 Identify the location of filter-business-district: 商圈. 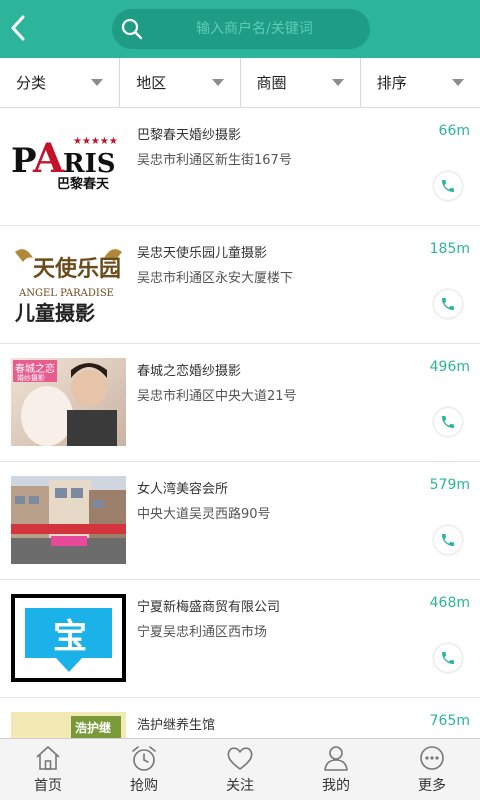
(301, 82).